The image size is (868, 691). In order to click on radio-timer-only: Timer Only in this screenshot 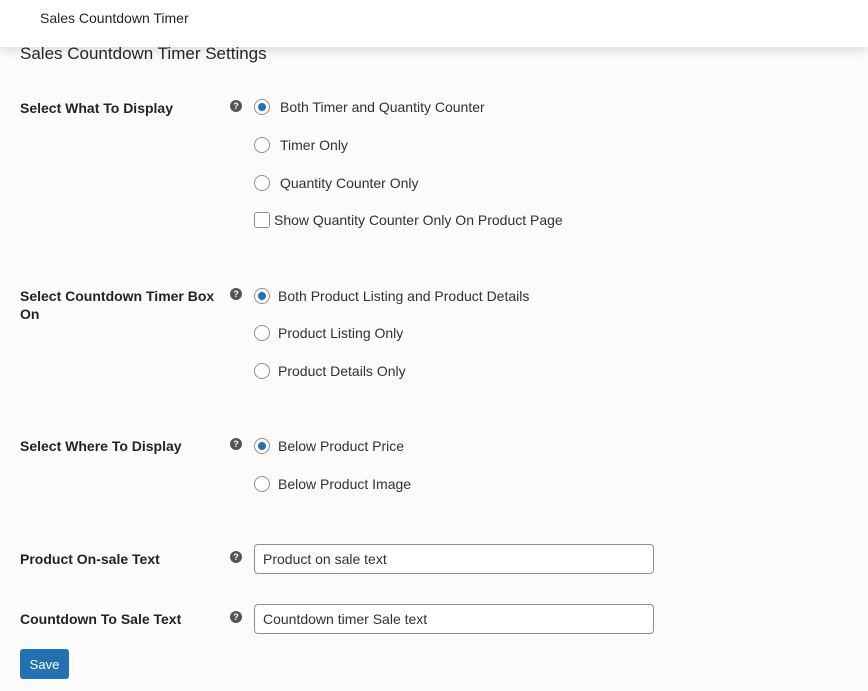, I will do `click(301, 145)`.